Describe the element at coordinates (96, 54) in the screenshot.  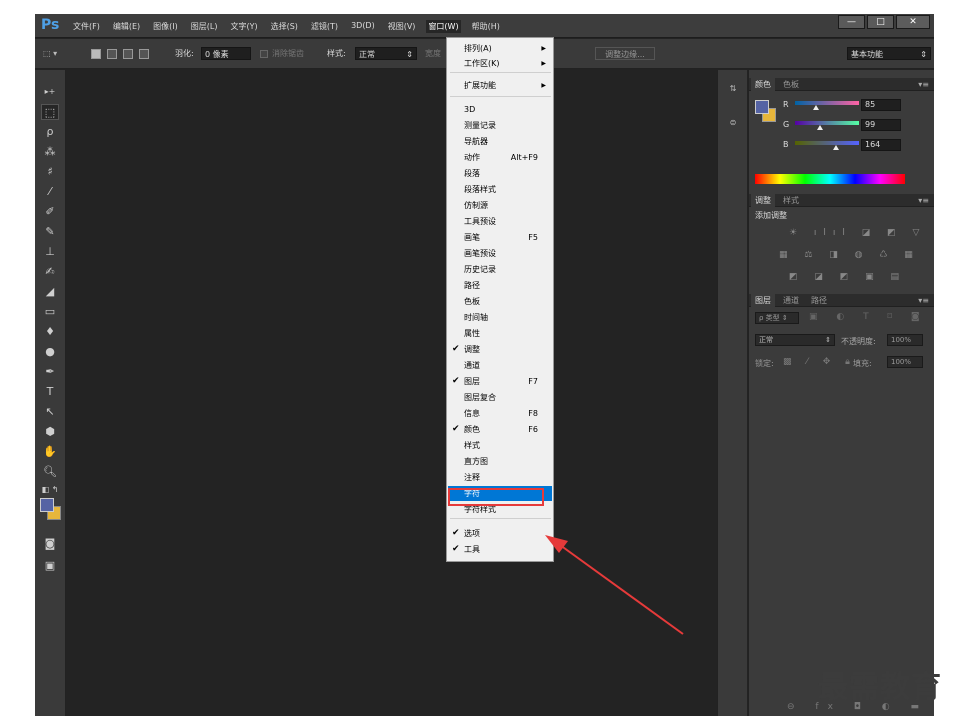
I see `new-selection-icon` at that location.